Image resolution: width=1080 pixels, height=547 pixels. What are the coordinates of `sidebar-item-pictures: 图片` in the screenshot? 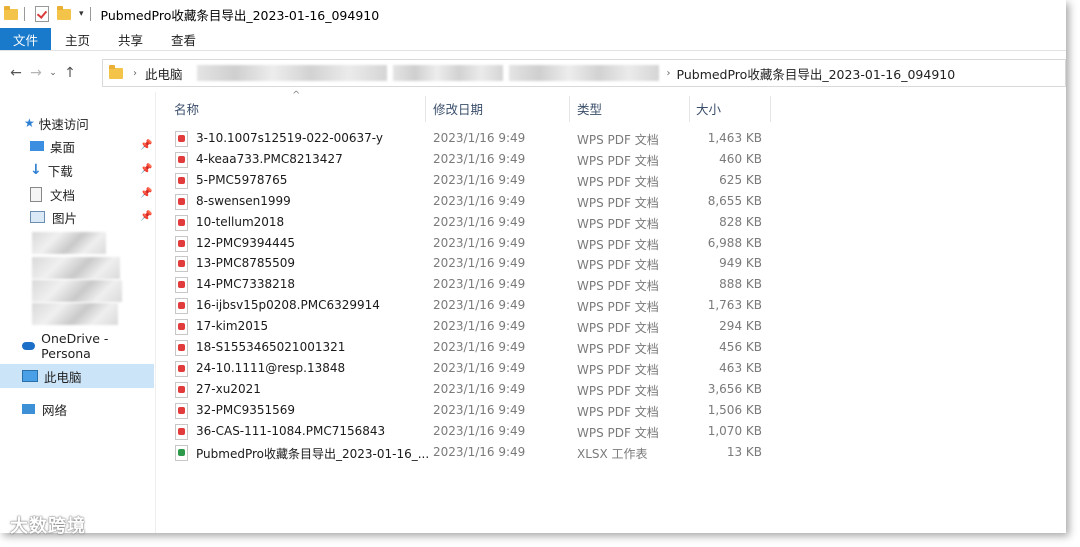 It's located at (53, 217).